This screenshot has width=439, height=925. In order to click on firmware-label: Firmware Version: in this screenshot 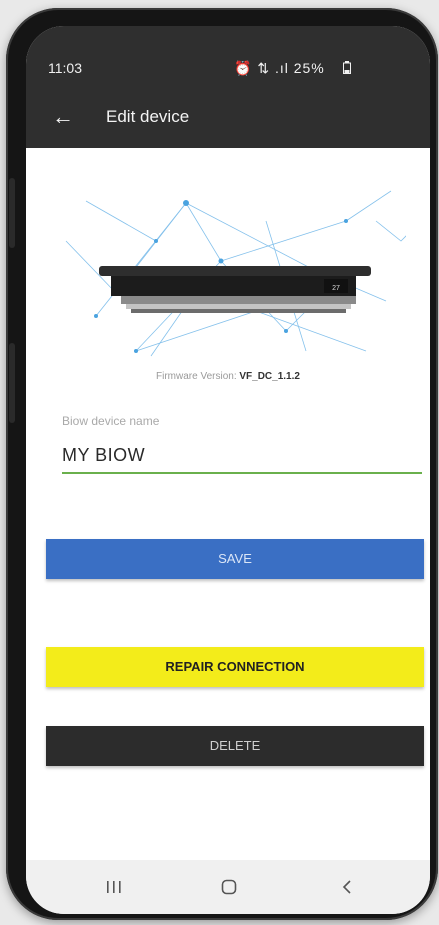, I will do `click(196, 376)`.